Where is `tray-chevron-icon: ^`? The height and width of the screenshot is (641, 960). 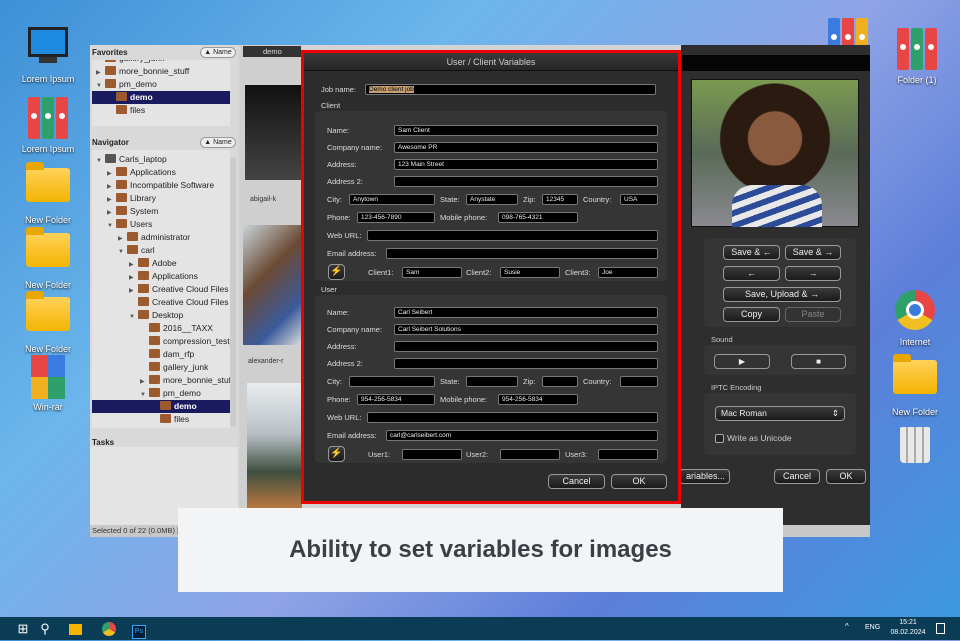
tray-chevron-icon: ^ is located at coordinates (847, 626).